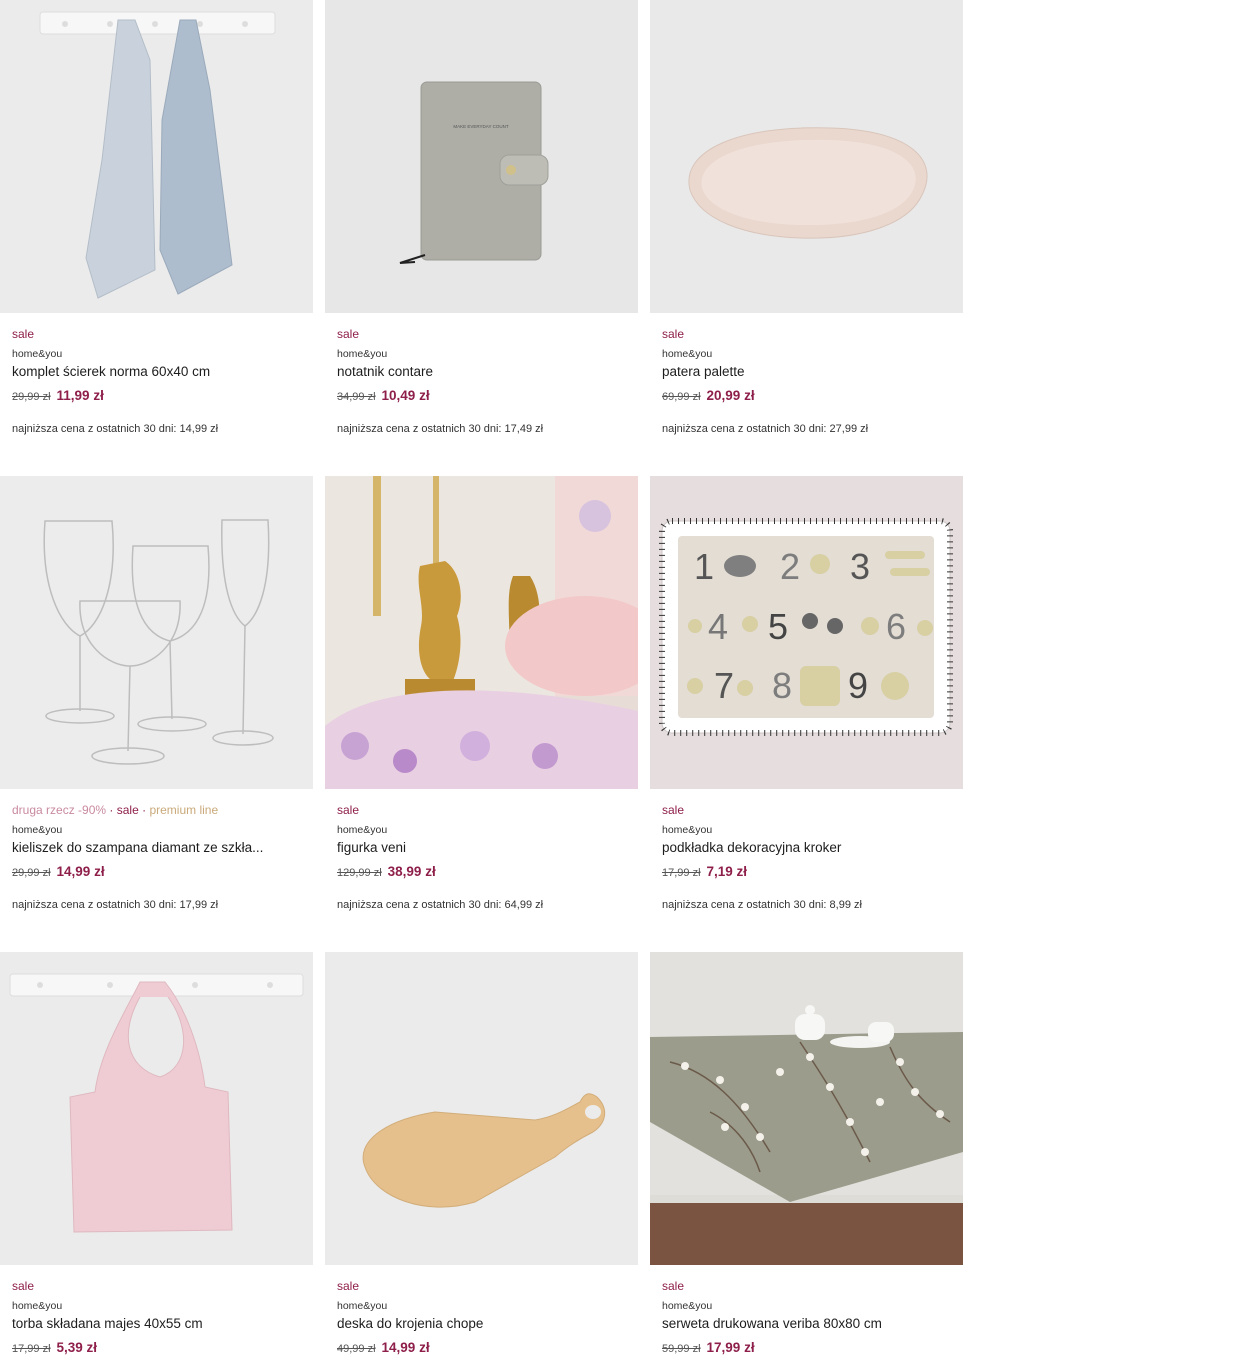  Describe the element at coordinates (806, 1324) in the screenshot. I see `product-name: serweta drukowana veriba 80x80 cm` at that location.